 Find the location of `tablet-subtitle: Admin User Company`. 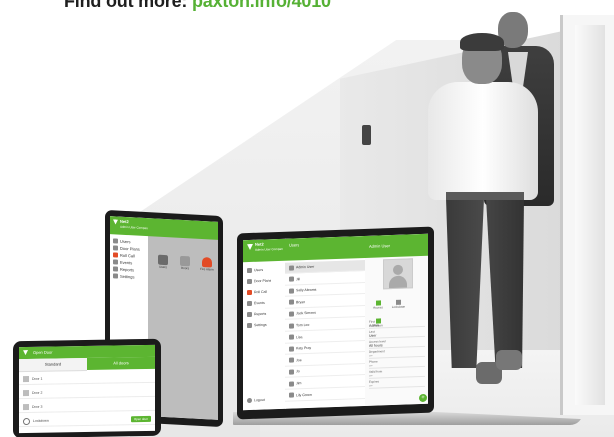

tablet-subtitle: Admin User Company is located at coordinates (134, 227).